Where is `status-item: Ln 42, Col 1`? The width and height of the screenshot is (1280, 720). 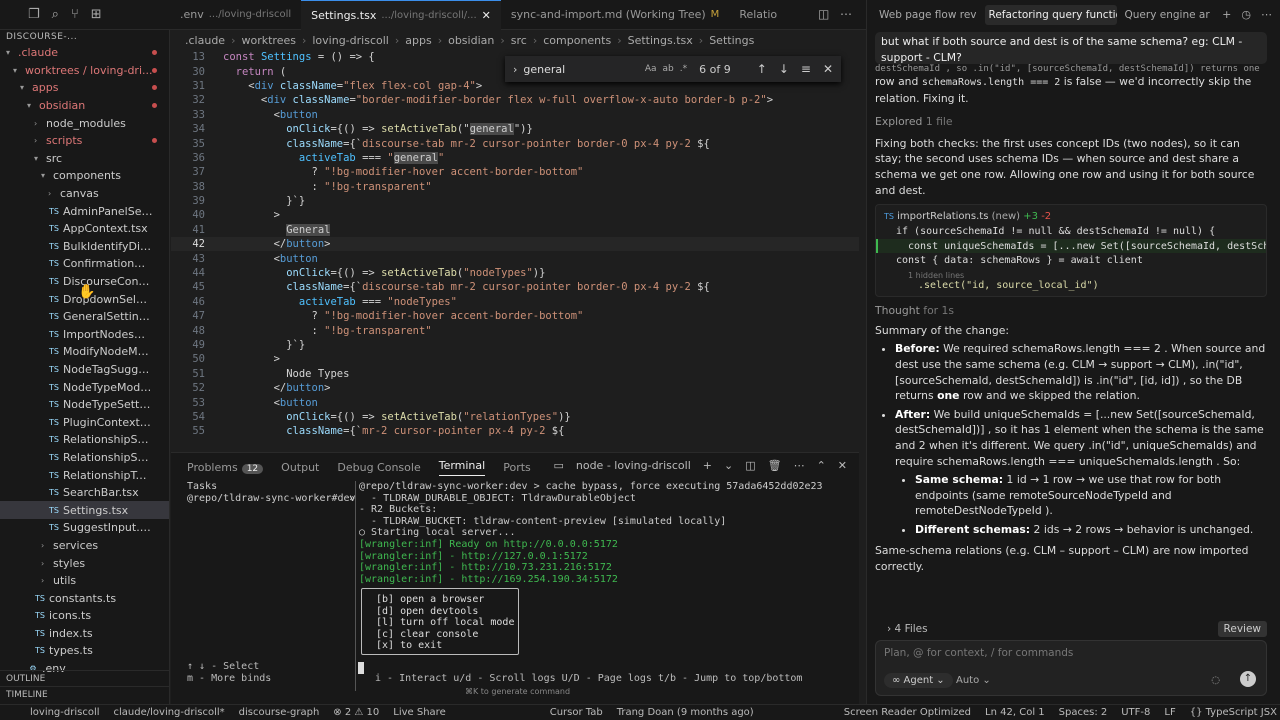 status-item: Ln 42, Col 1 is located at coordinates (1015, 712).